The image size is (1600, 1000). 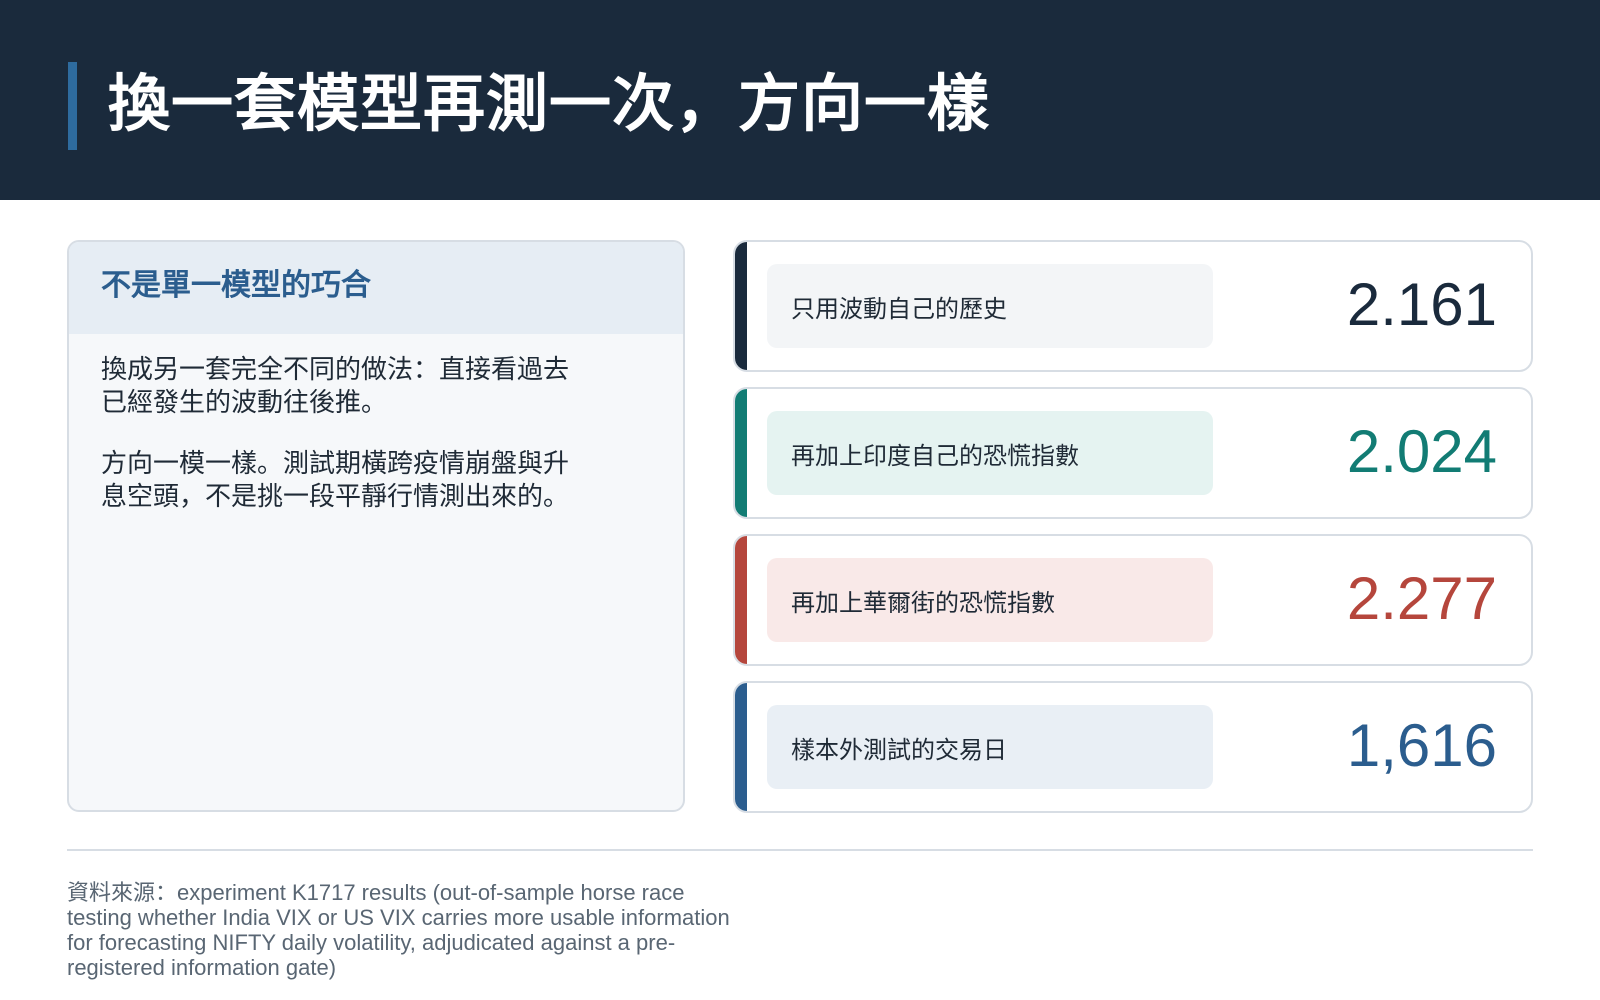 What do you see at coordinates (923, 602) in the screenshot?
I see `metric-label: 再加上華爾街的恐慌指數` at bounding box center [923, 602].